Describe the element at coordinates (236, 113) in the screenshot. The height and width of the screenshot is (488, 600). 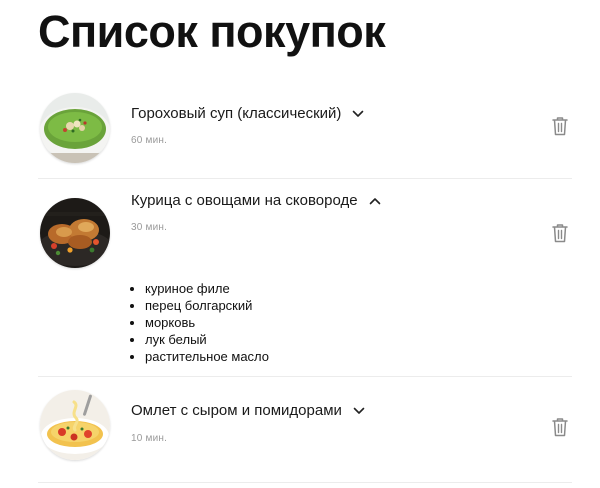
I see `recipe-name: Гороховый суп (классический)` at that location.